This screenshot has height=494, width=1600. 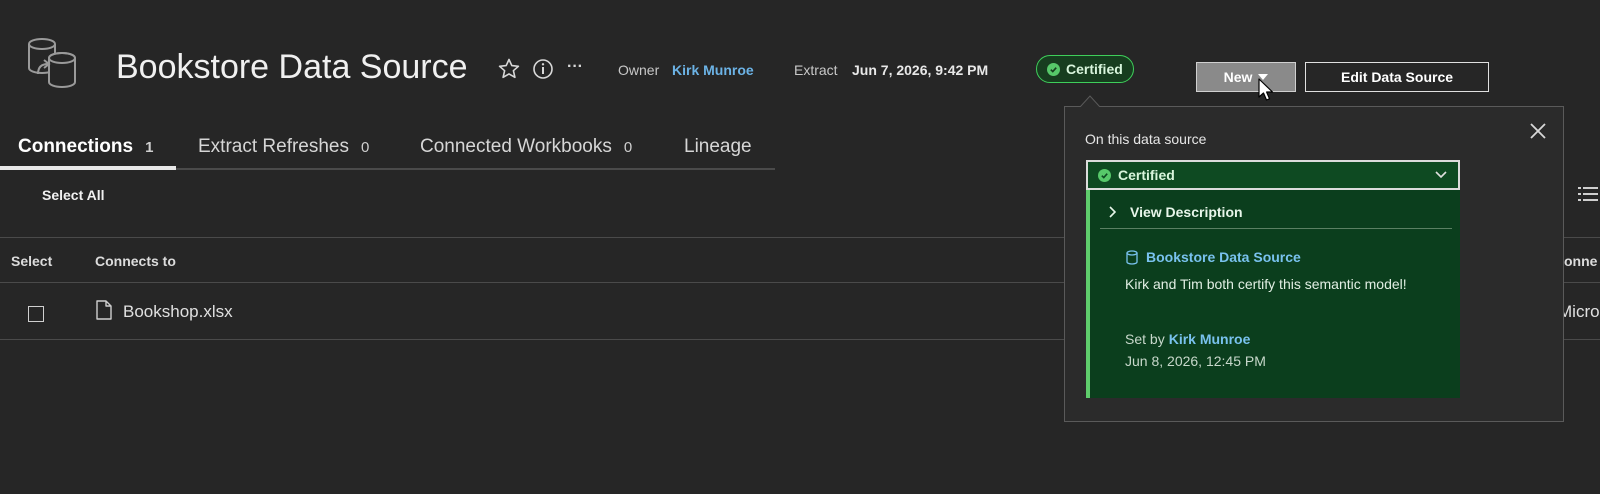 I want to click on certified-datasource-link: Bookstore Data Source, so click(x=1213, y=257).